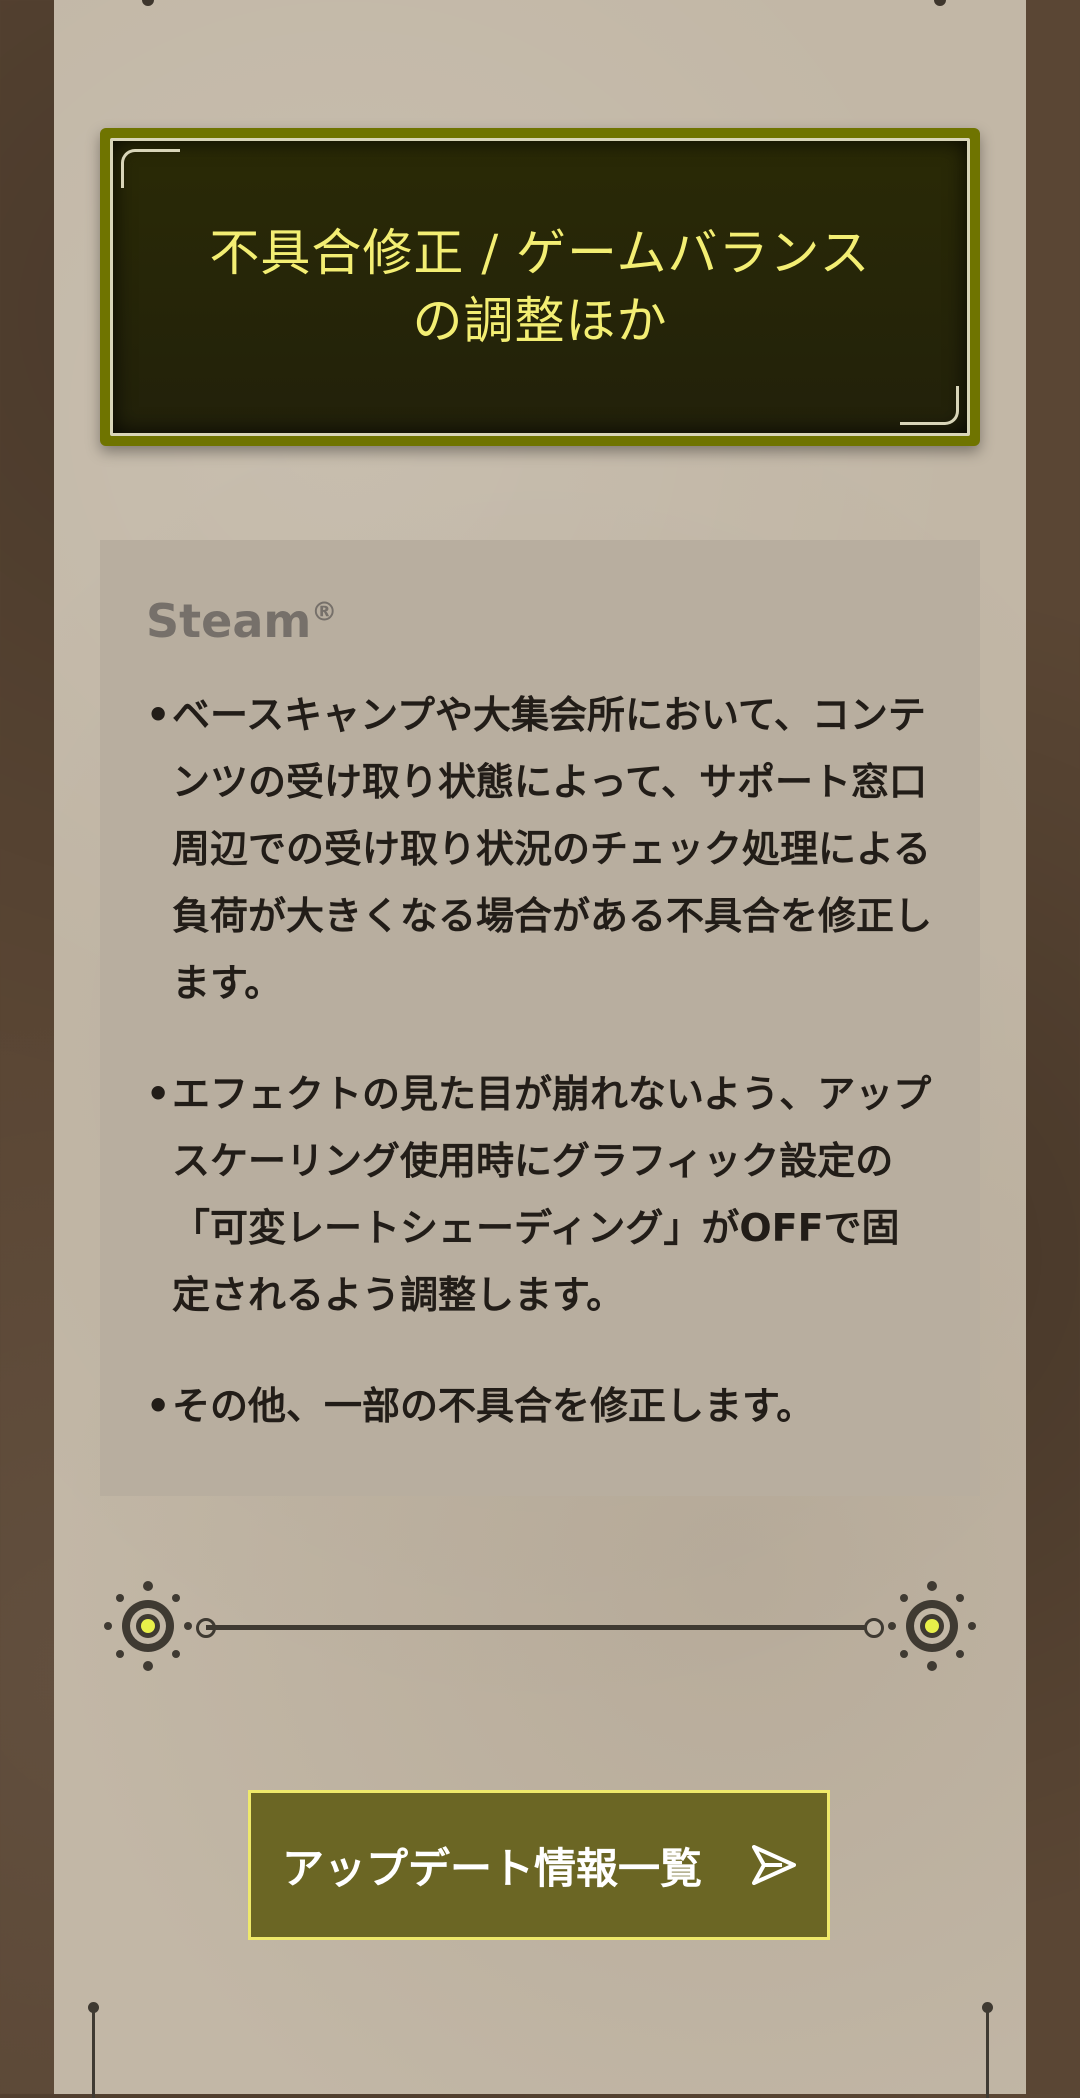 The image size is (1080, 2098). I want to click on update-list-button-label: アップデート情報一覧, so click(491, 1868).